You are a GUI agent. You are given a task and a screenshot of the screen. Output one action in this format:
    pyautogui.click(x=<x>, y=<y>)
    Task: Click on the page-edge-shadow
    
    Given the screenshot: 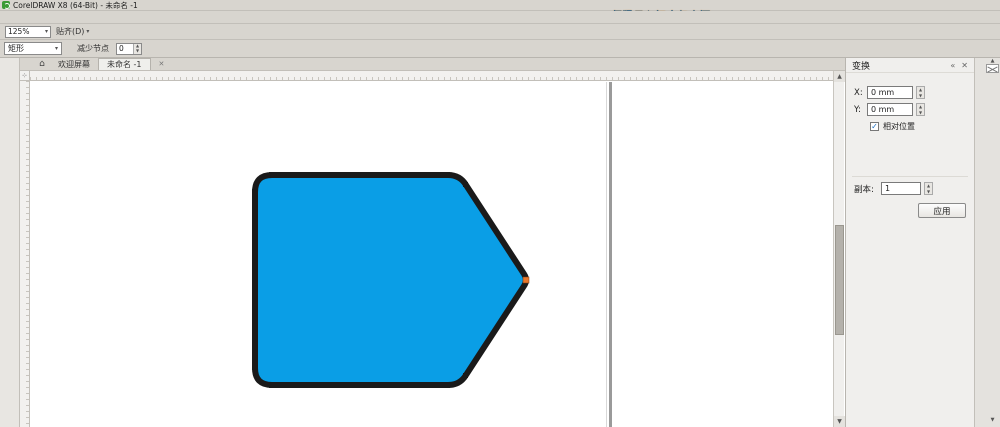 What is the action you would take?
    pyautogui.click(x=606, y=254)
    